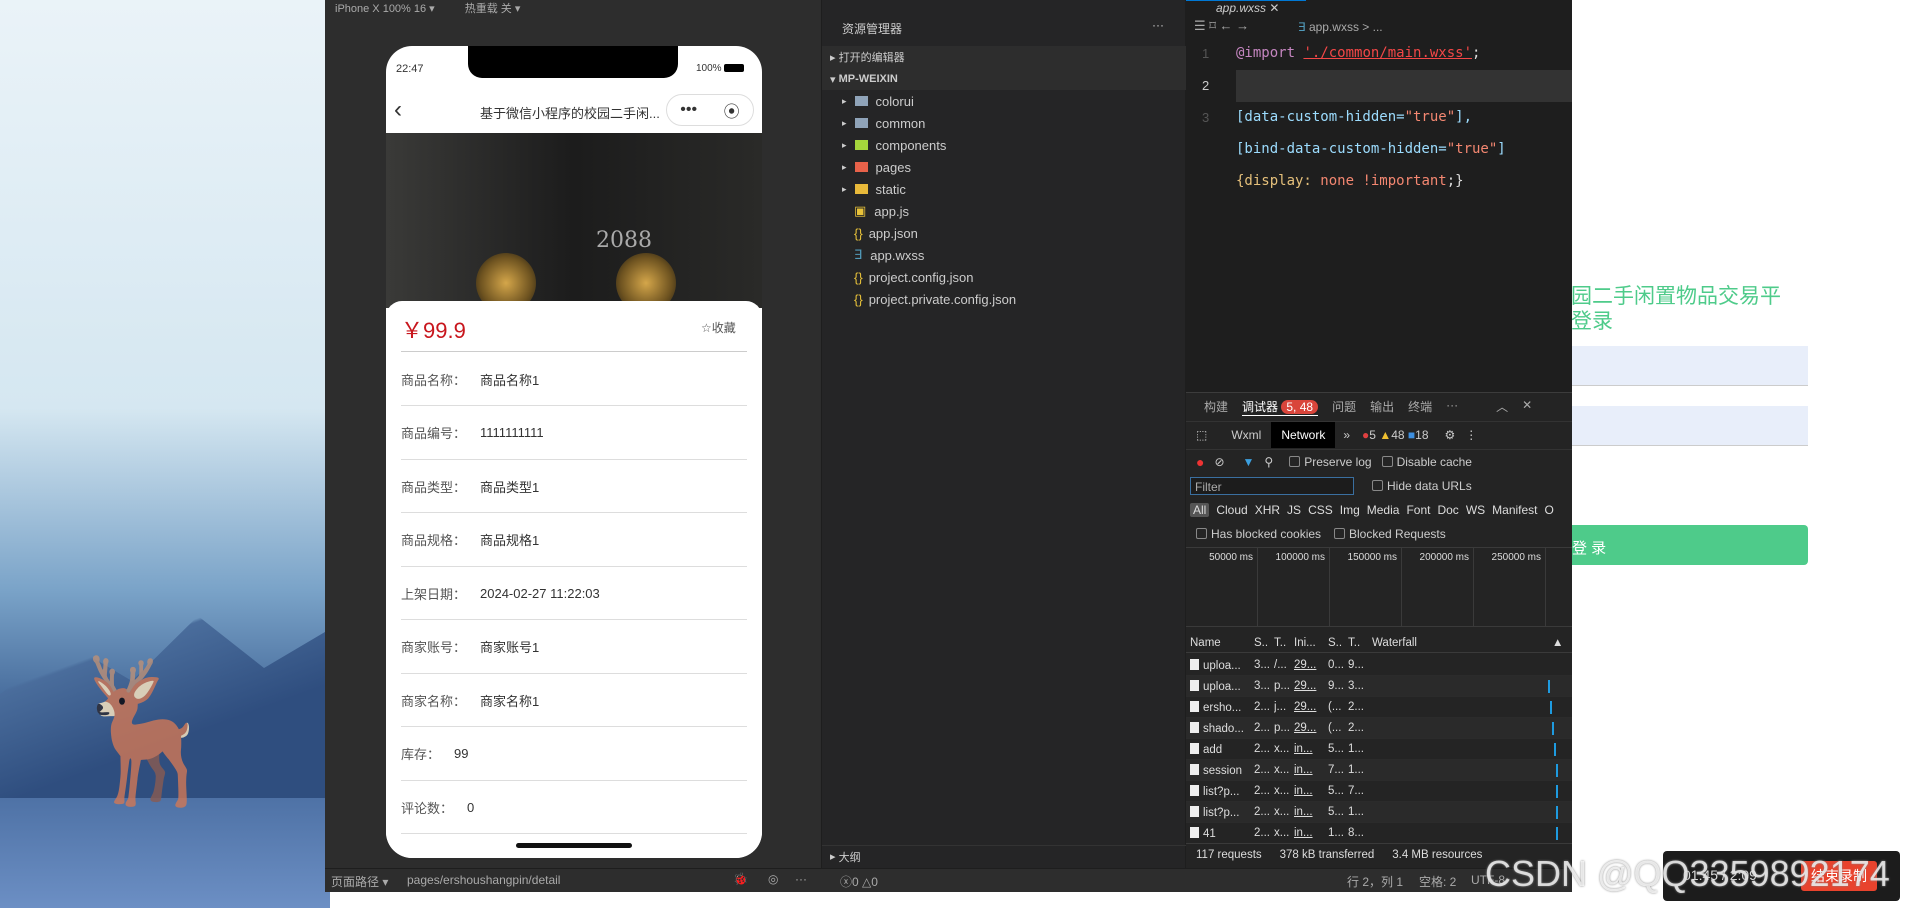 This screenshot has height=908, width=1906. Describe the element at coordinates (1267, 510) in the screenshot. I see `type-filter-xhr: XHR` at that location.